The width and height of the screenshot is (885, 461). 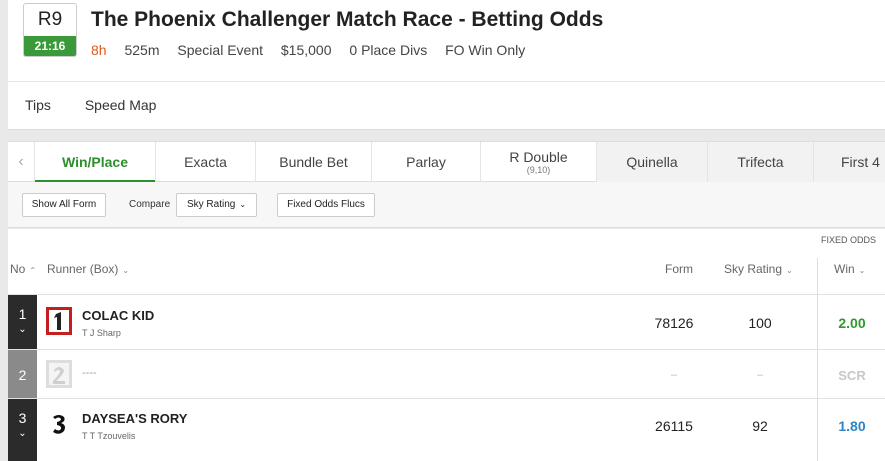 I want to click on rug-1-icon, so click(x=59, y=321).